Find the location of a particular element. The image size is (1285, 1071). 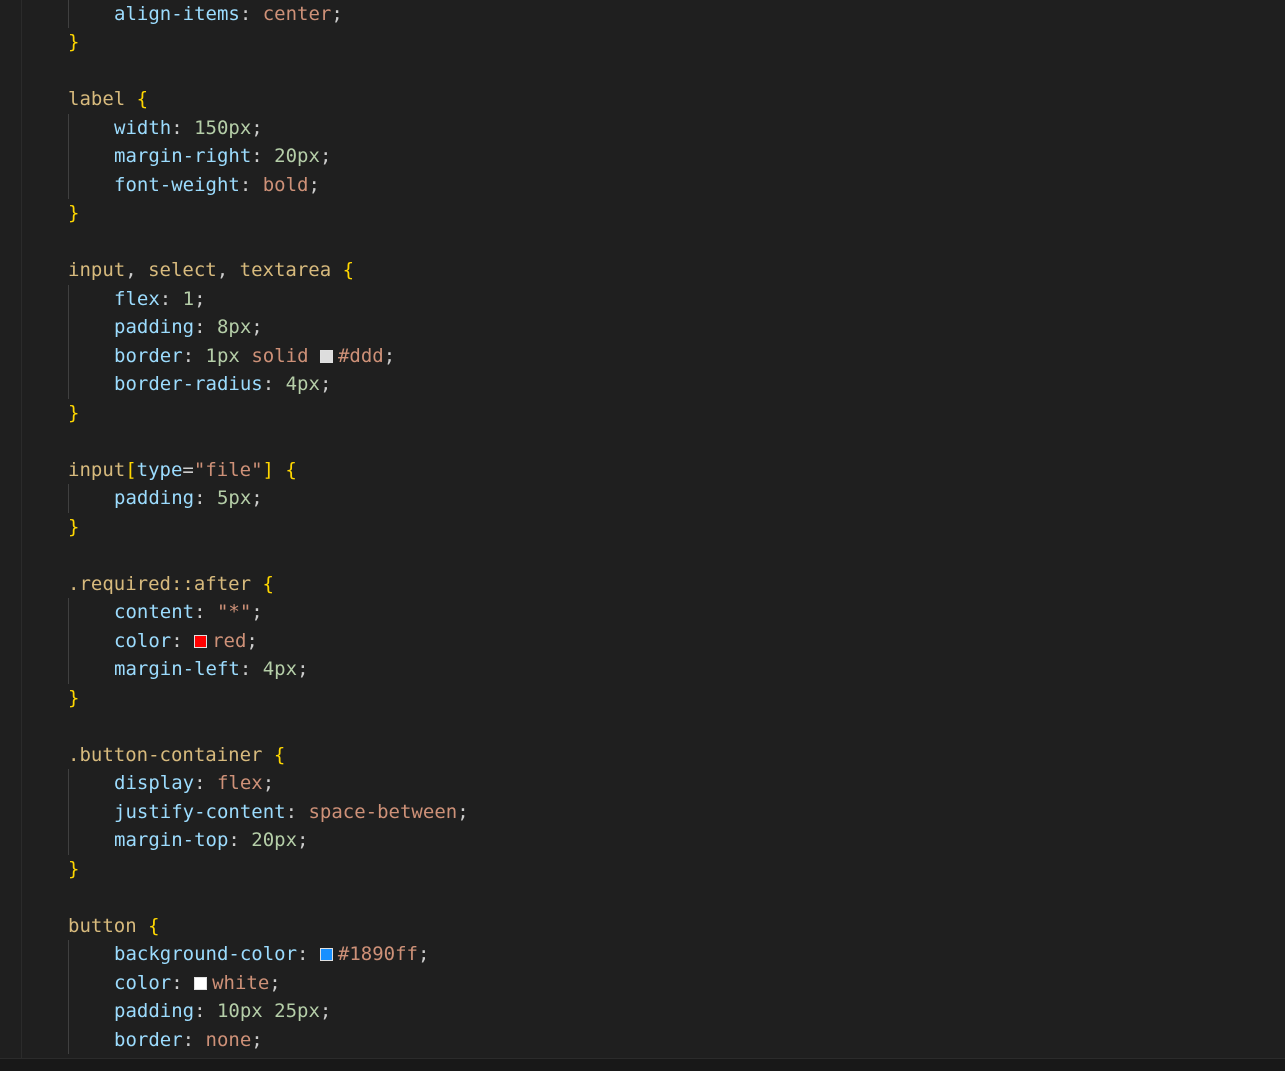

code-line: input, select, textarea { is located at coordinates (211, 270).